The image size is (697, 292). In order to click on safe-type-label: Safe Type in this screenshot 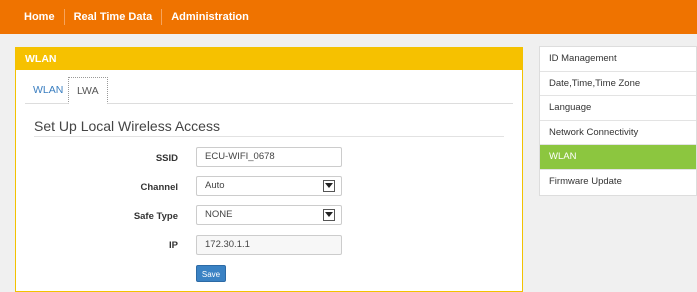, I will do `click(155, 216)`.